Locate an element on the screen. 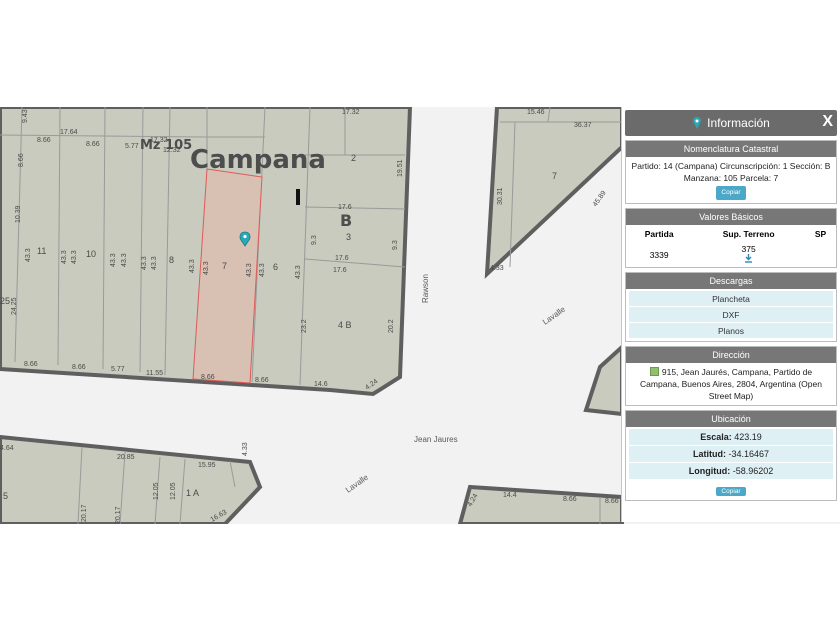 This screenshot has height=630, width=840. copy-nomenclatura-button: Copiar is located at coordinates (731, 193).